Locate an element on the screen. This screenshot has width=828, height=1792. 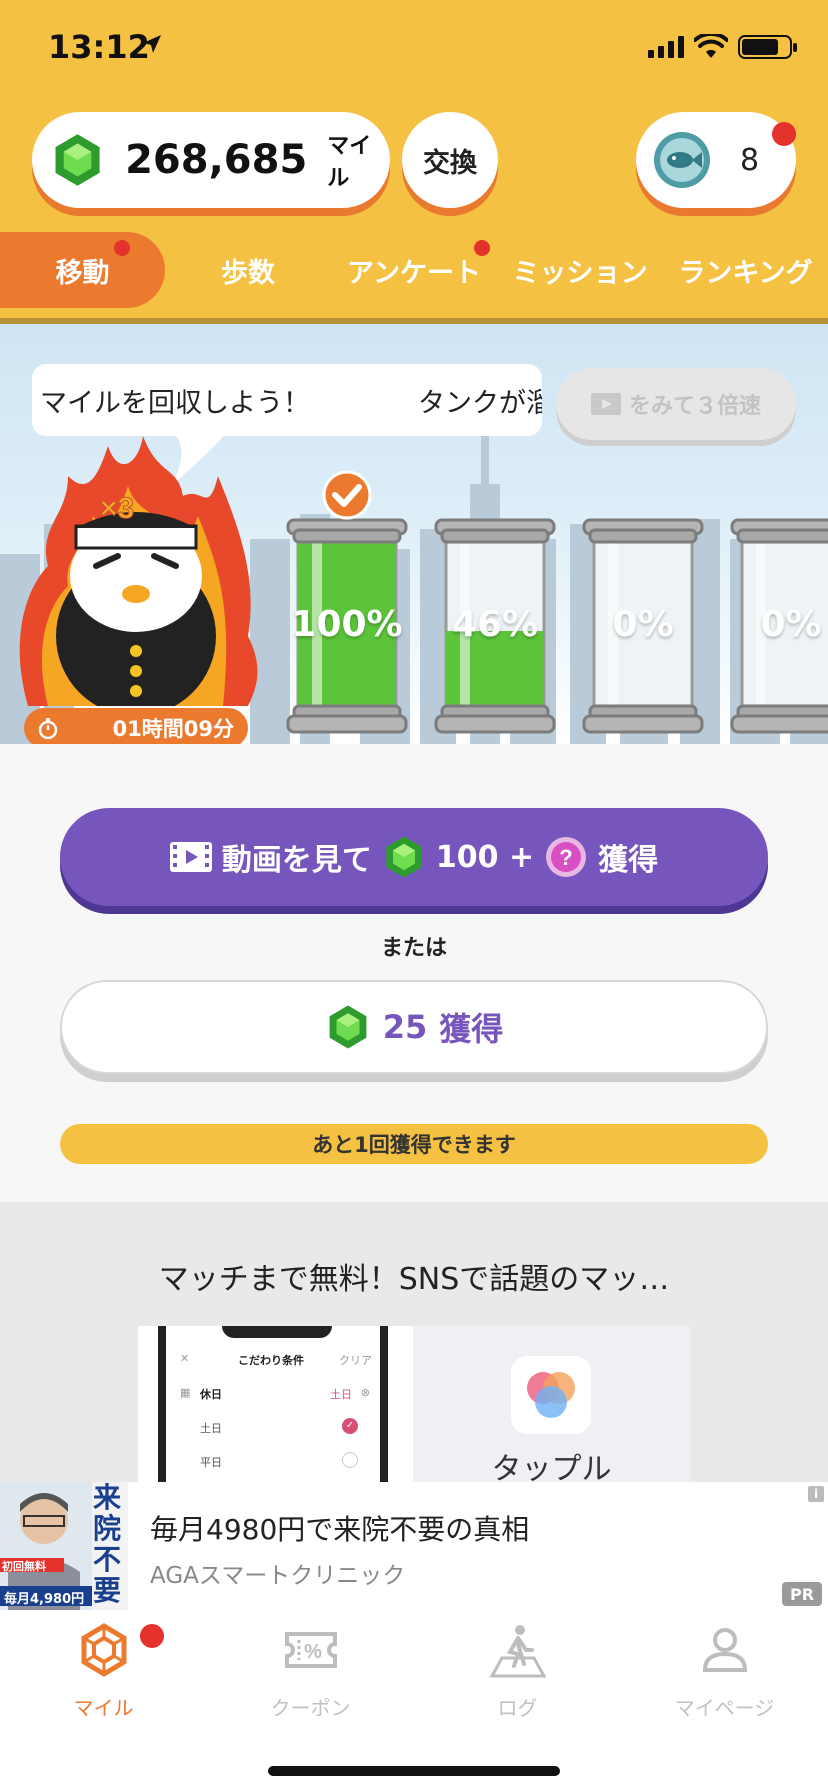
status-icons is located at coordinates (722, 47).